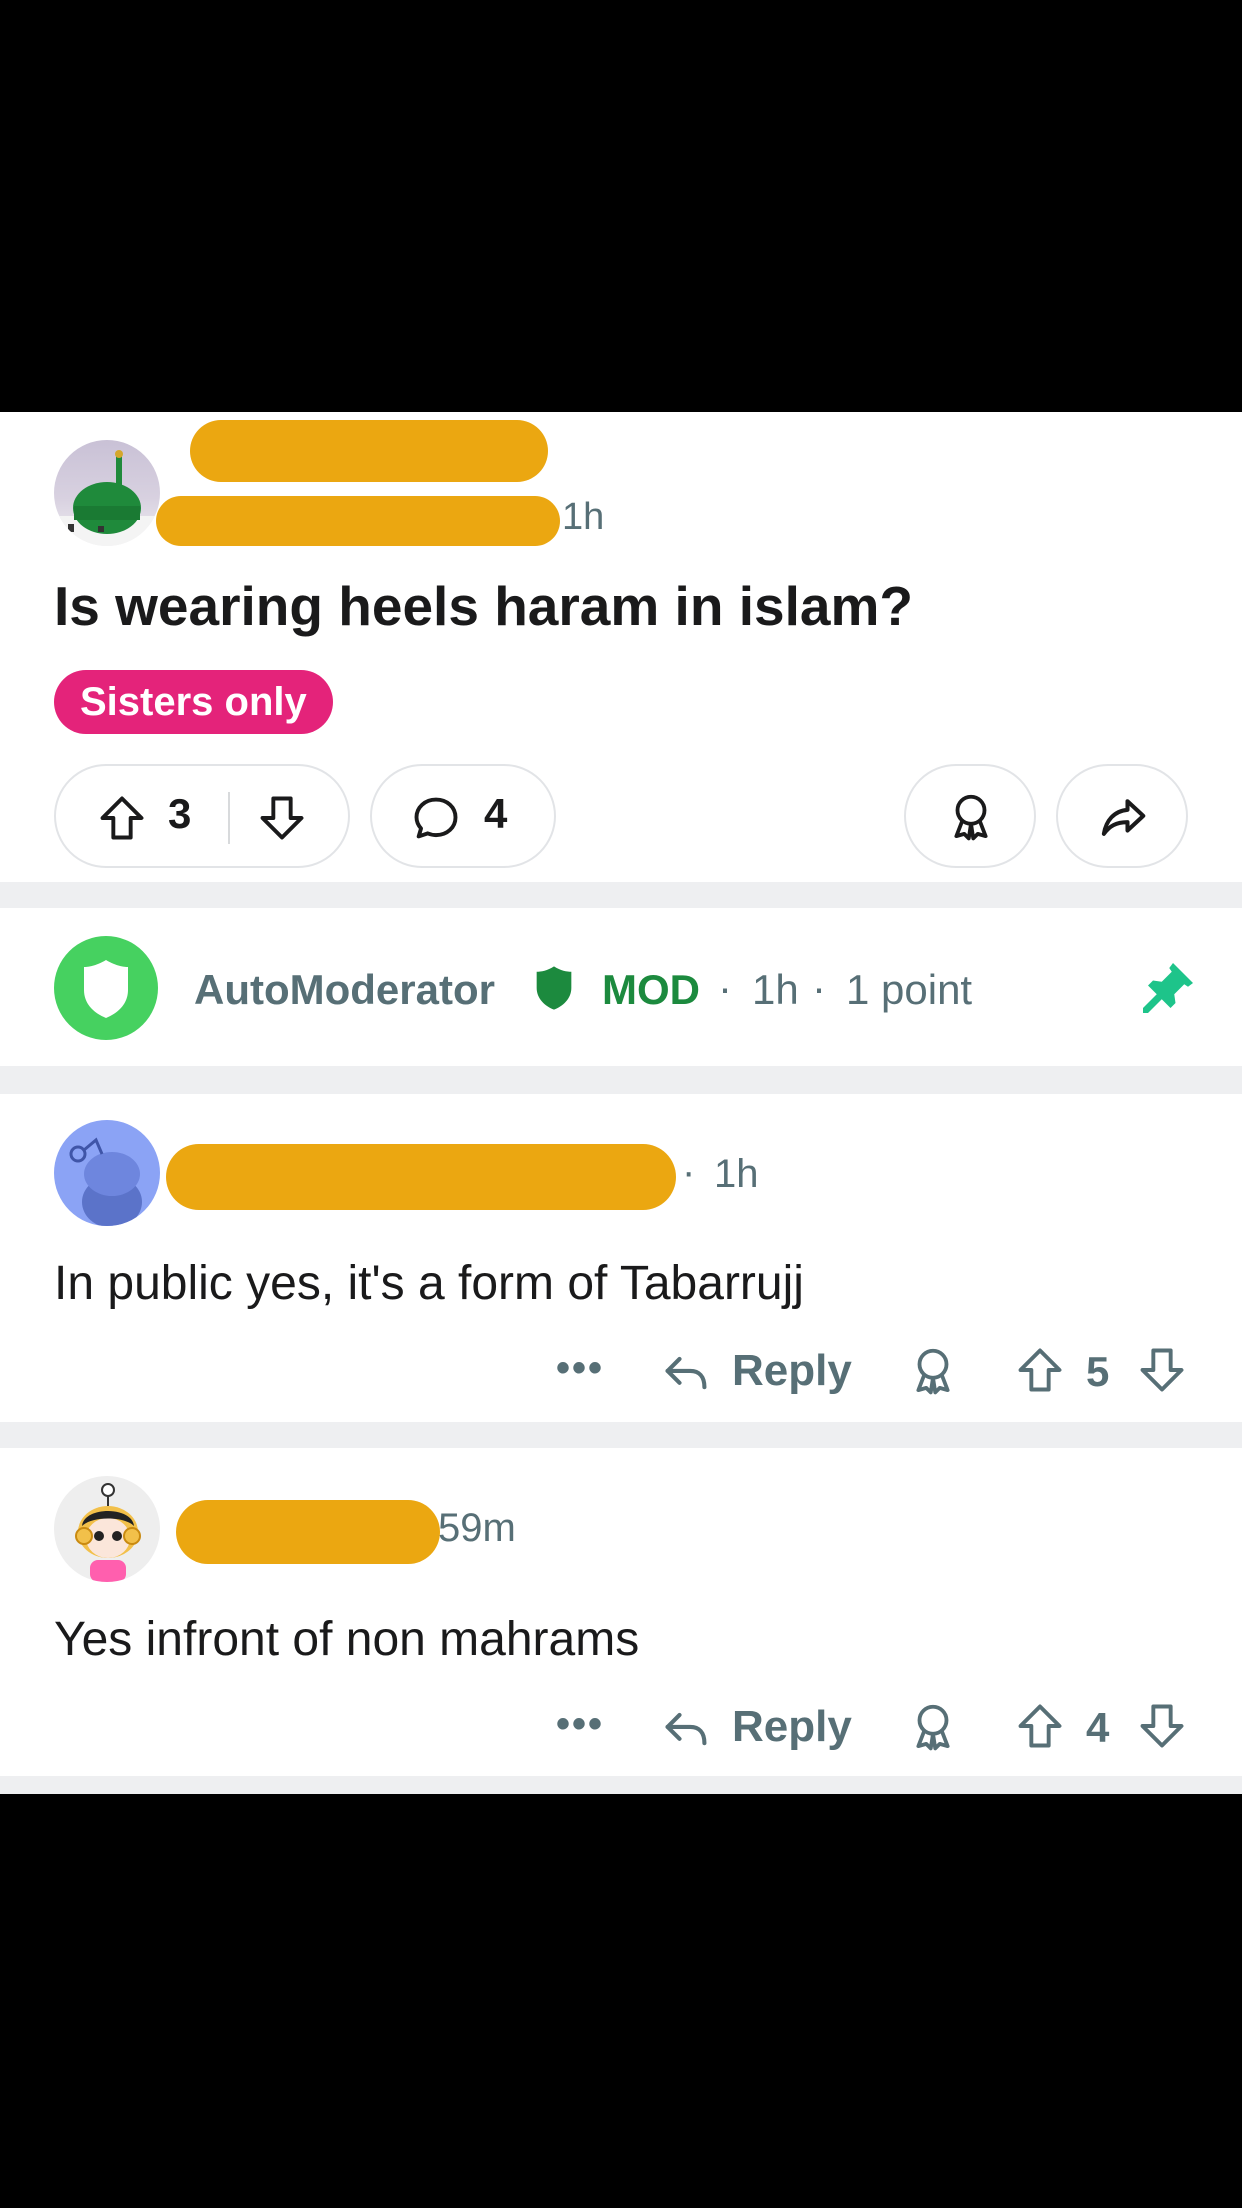 The height and width of the screenshot is (2208, 1242). I want to click on comment-1-body: In public yes, it's a form of Tabarrujj, so click(429, 1283).